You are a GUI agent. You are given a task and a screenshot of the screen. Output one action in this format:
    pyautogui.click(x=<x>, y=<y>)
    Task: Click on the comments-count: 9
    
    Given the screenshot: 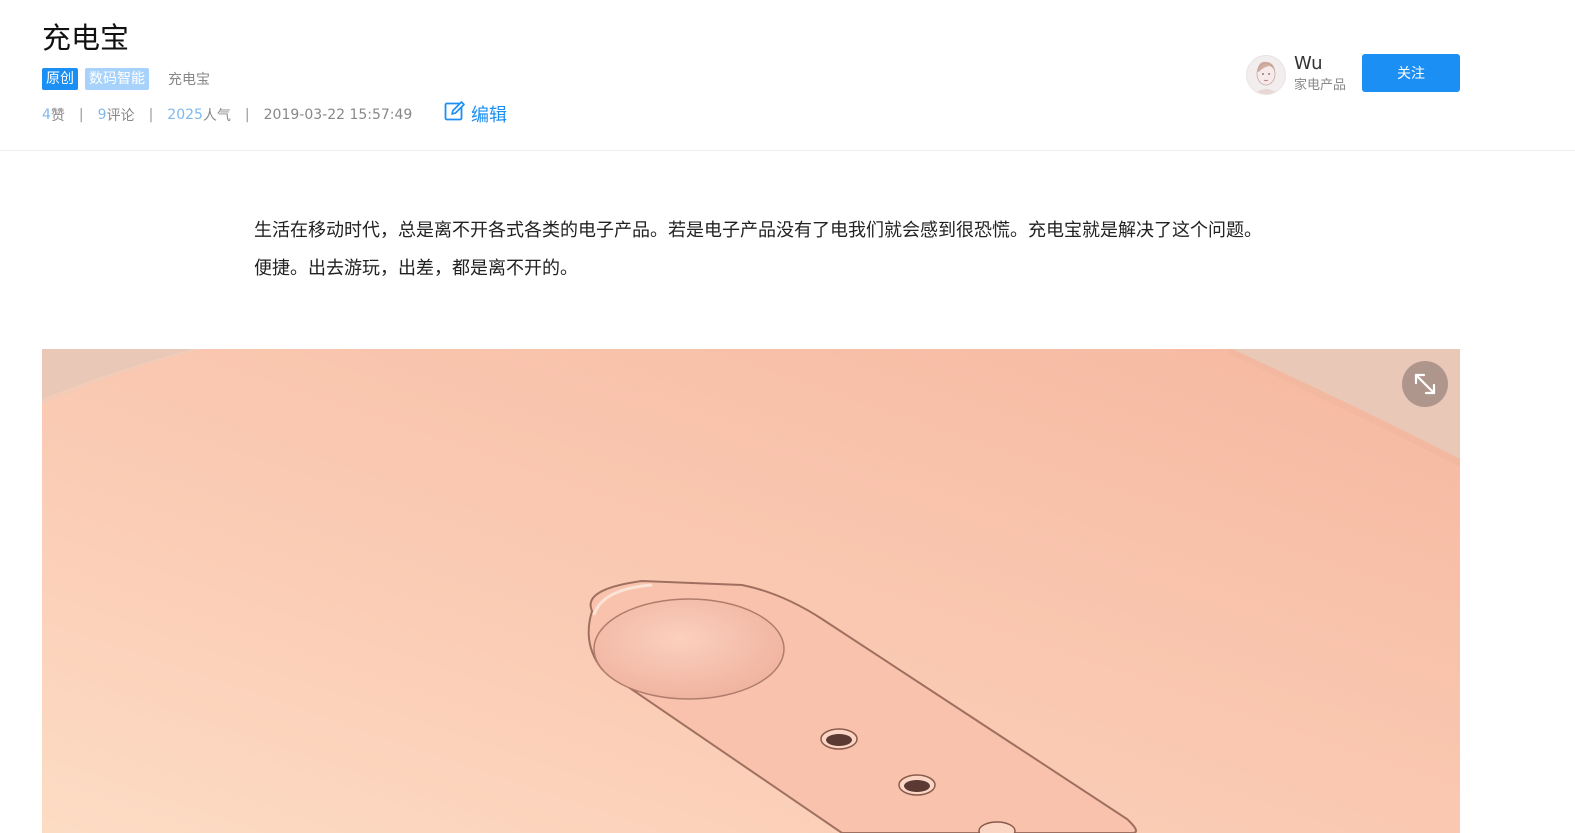 What is the action you would take?
    pyautogui.click(x=102, y=115)
    